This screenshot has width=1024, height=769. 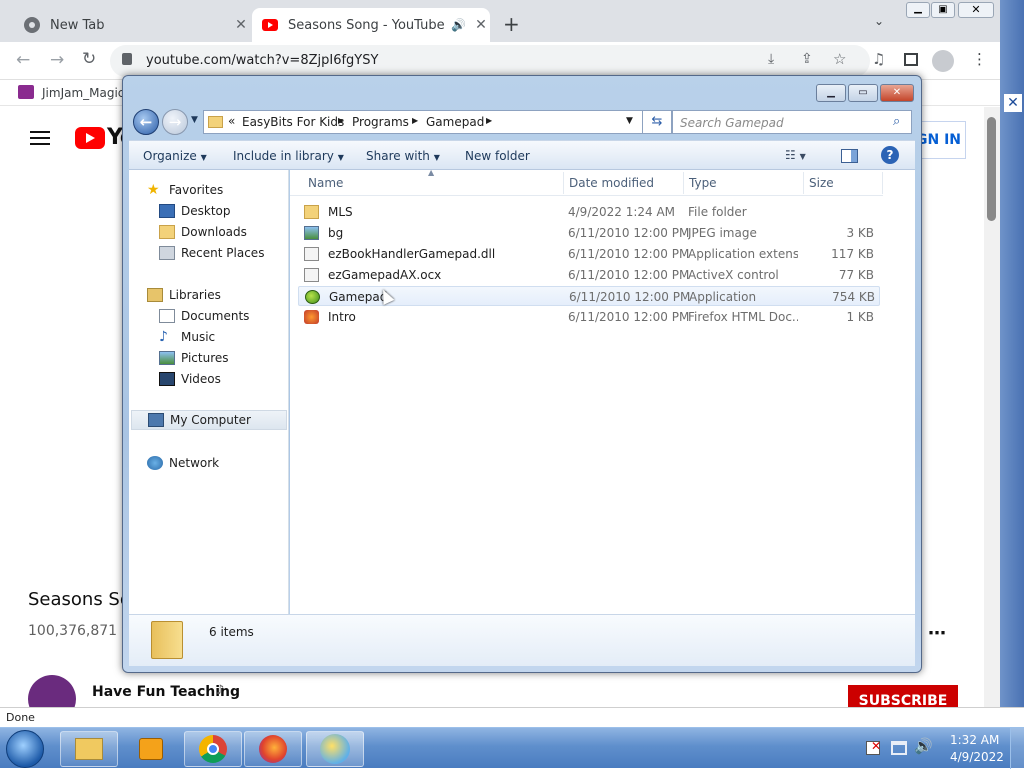 I want to click on taskbar-chrome-button, so click(x=213, y=749).